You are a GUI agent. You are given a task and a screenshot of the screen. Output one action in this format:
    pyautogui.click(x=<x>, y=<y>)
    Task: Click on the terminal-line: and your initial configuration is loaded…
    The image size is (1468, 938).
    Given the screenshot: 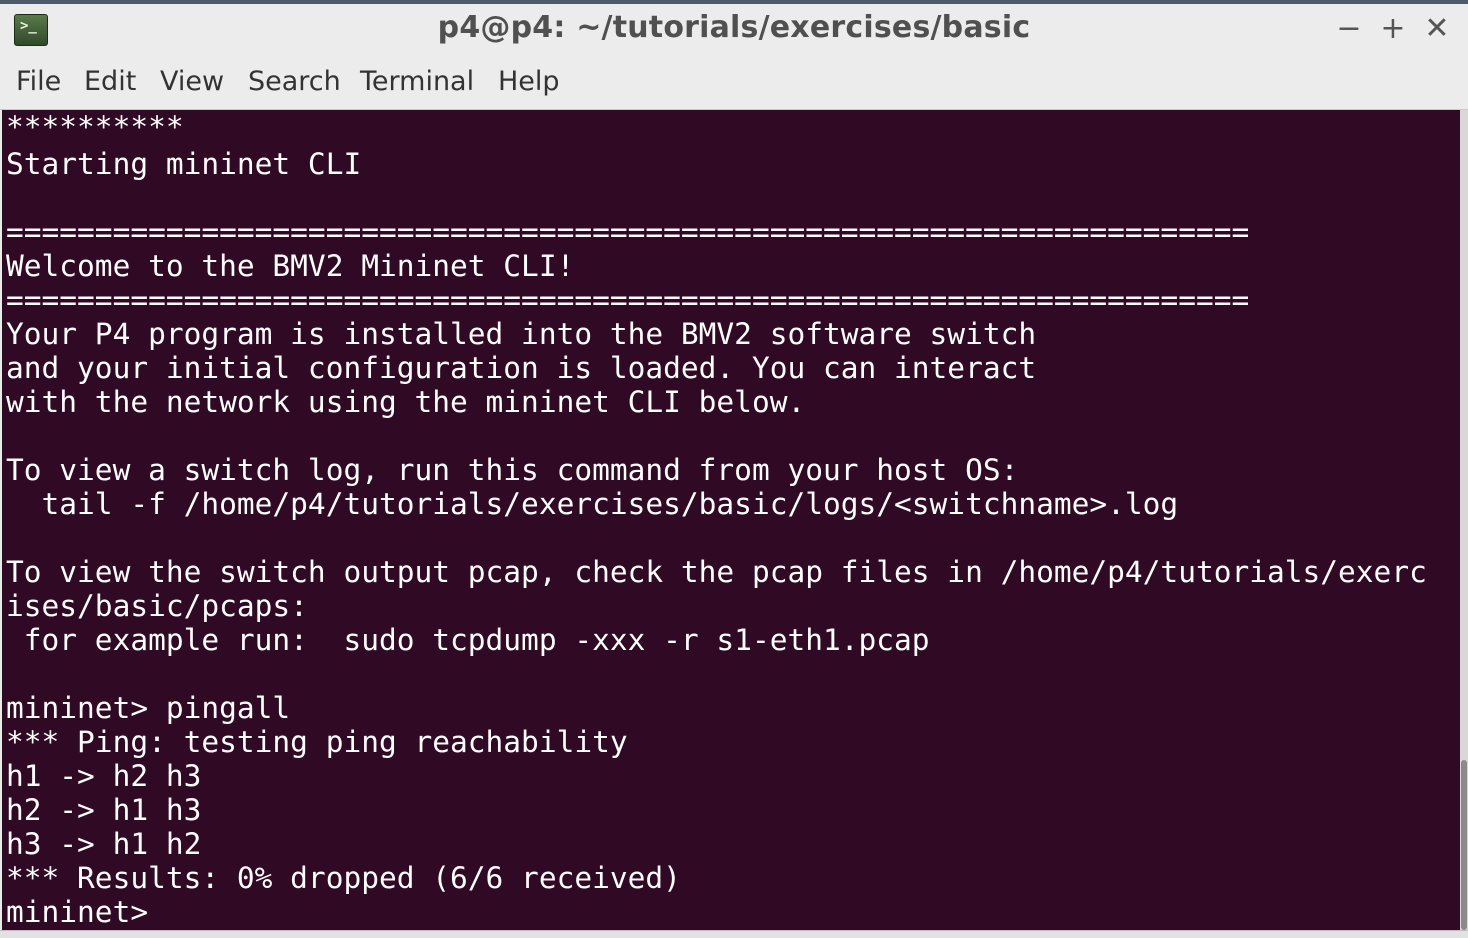 What is the action you would take?
    pyautogui.click(x=521, y=368)
    